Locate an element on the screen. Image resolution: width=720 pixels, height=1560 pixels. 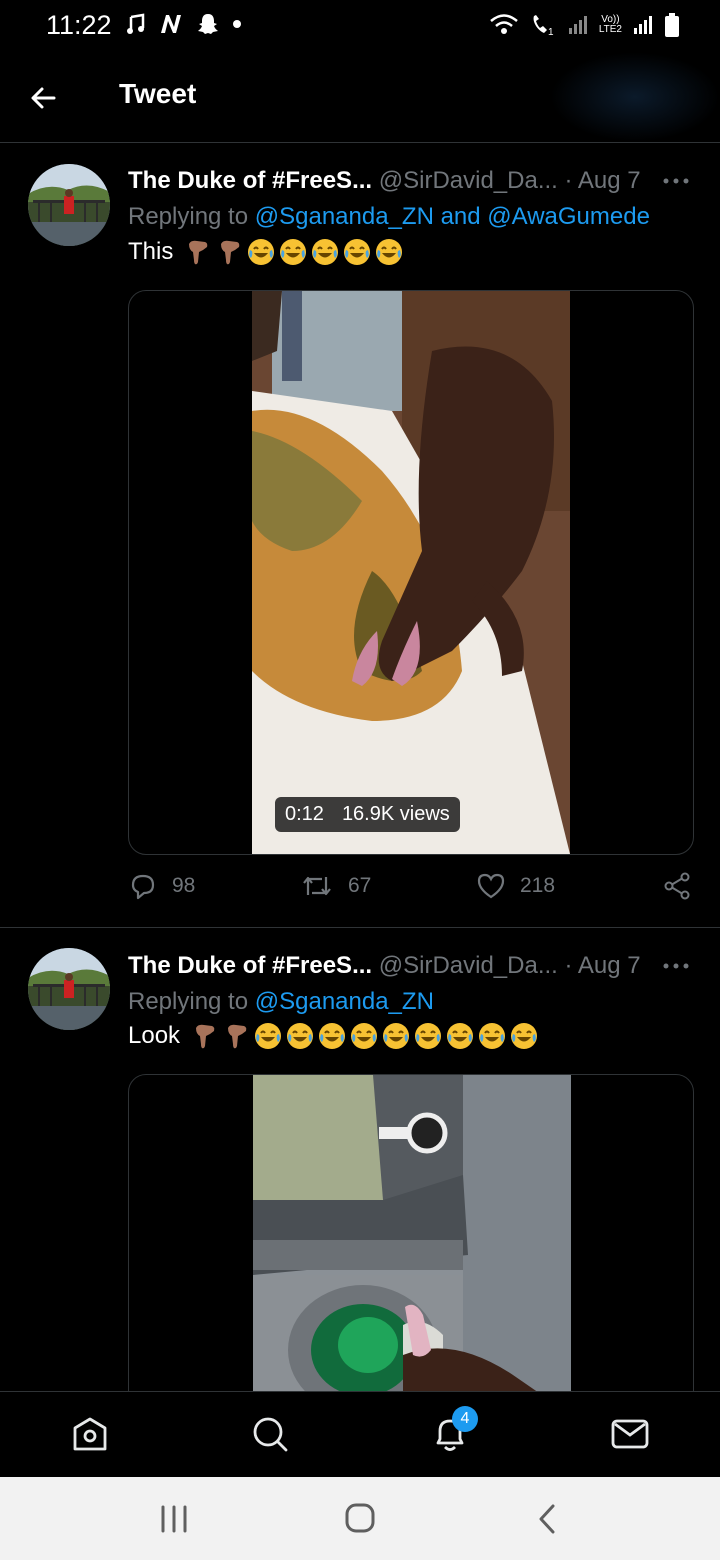
video-thumbnail is located at coordinates (412, 1236).